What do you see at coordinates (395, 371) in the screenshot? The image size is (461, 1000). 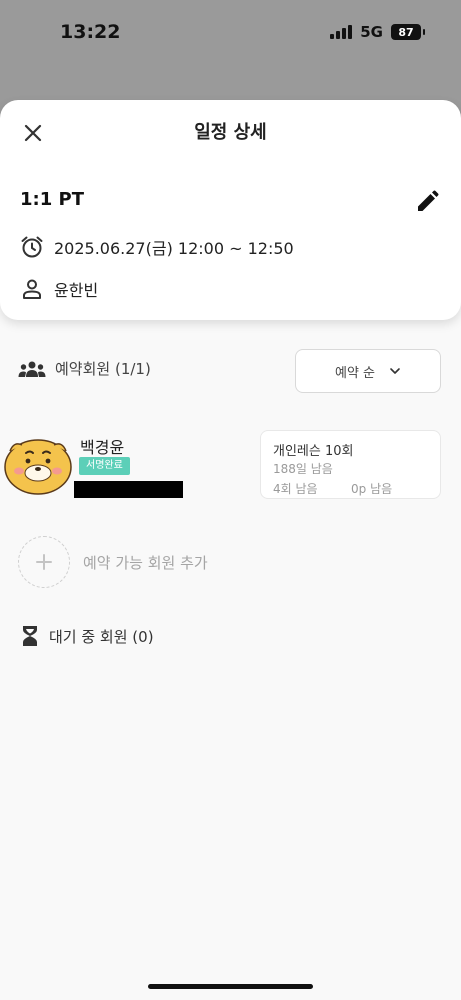 I see `chevron-down-icon` at bounding box center [395, 371].